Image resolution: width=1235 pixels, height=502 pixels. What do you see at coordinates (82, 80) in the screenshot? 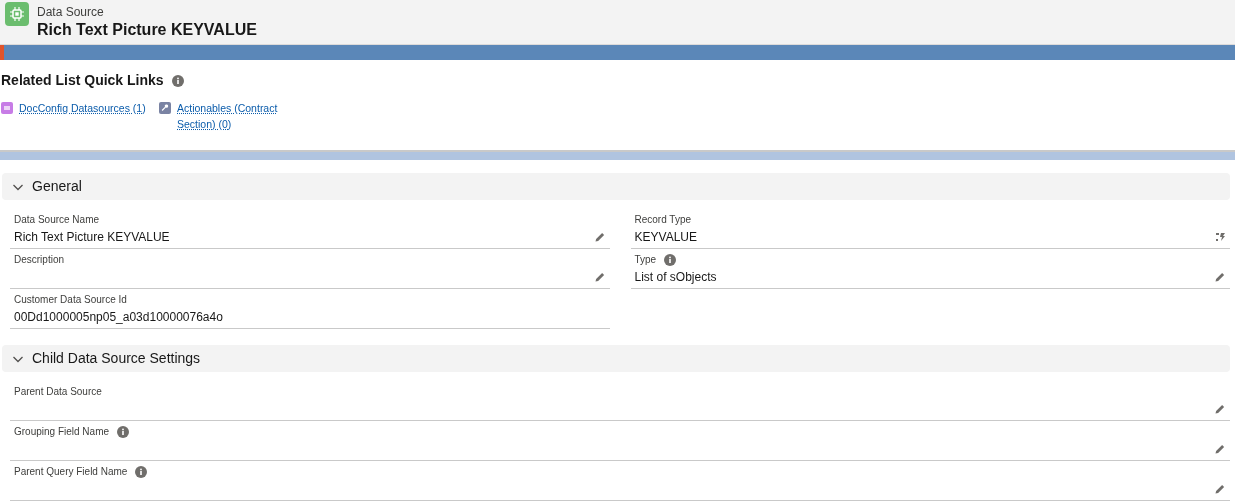
I see `card-title: Related List Quick Links` at bounding box center [82, 80].